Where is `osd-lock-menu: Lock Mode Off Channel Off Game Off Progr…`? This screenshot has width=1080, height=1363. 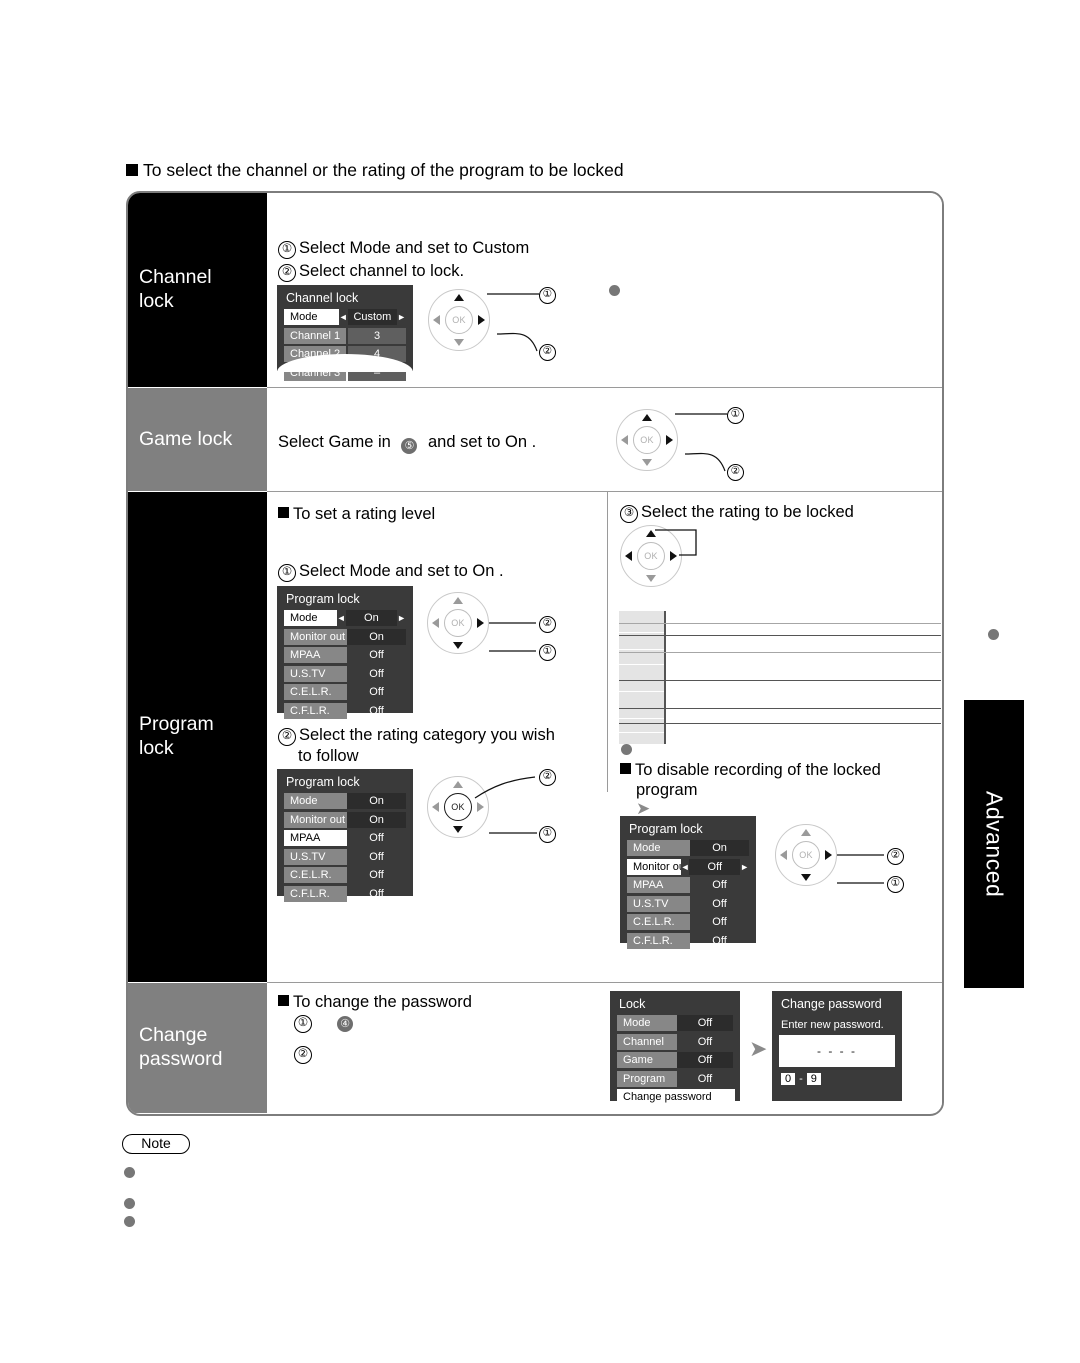
osd-lock-menu: Lock Mode Off Channel Off Game Off Progr… is located at coordinates (675, 1048).